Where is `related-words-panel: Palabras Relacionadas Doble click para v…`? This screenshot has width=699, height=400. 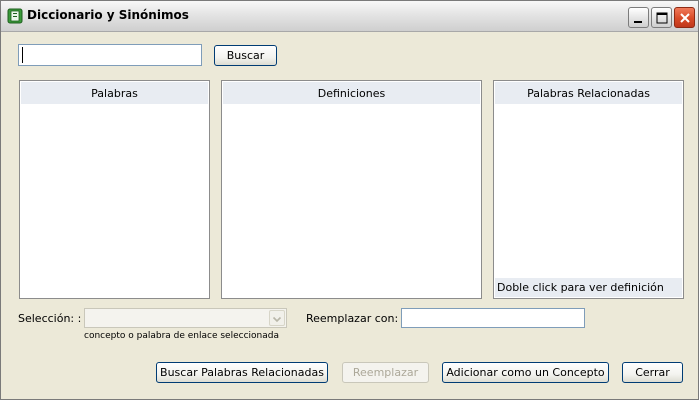 related-words-panel: Palabras Relacionadas Doble click para v… is located at coordinates (588, 189).